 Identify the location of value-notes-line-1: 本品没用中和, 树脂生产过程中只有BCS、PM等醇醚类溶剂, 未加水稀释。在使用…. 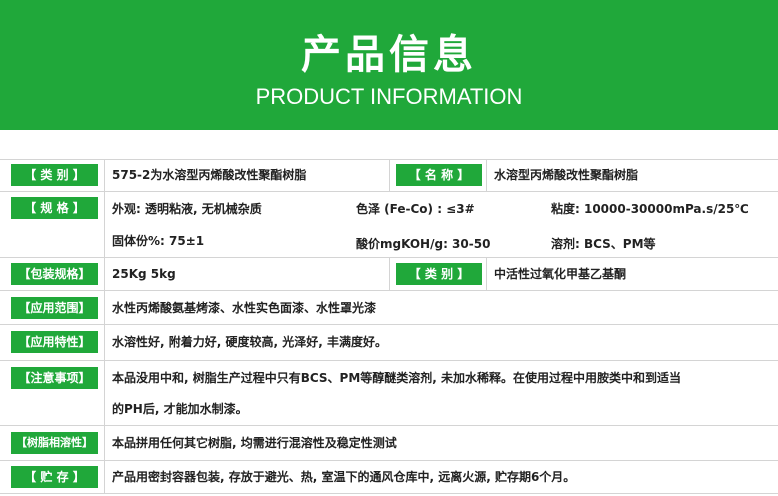
(397, 378).